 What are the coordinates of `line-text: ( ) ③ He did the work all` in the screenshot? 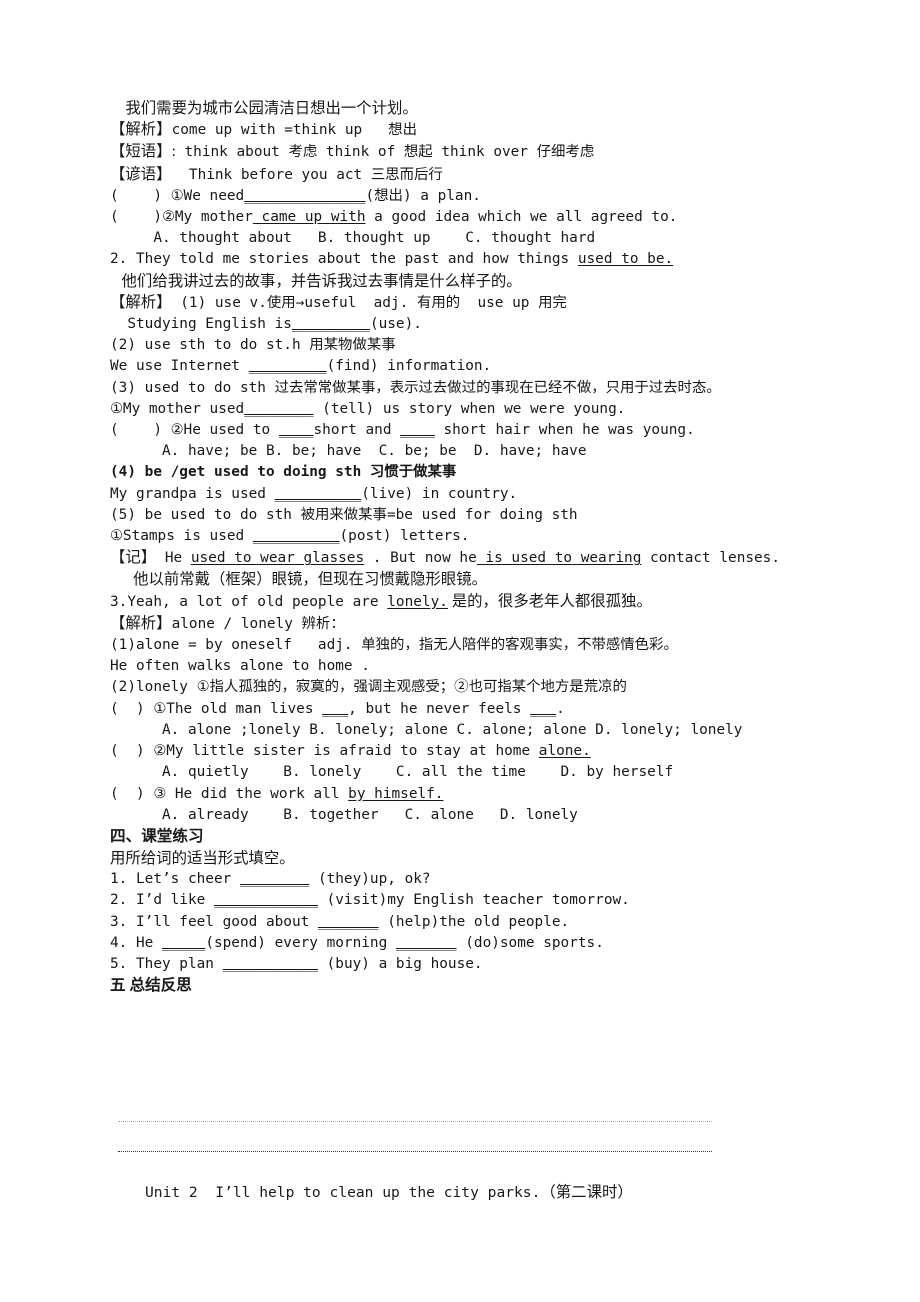 It's located at (229, 793).